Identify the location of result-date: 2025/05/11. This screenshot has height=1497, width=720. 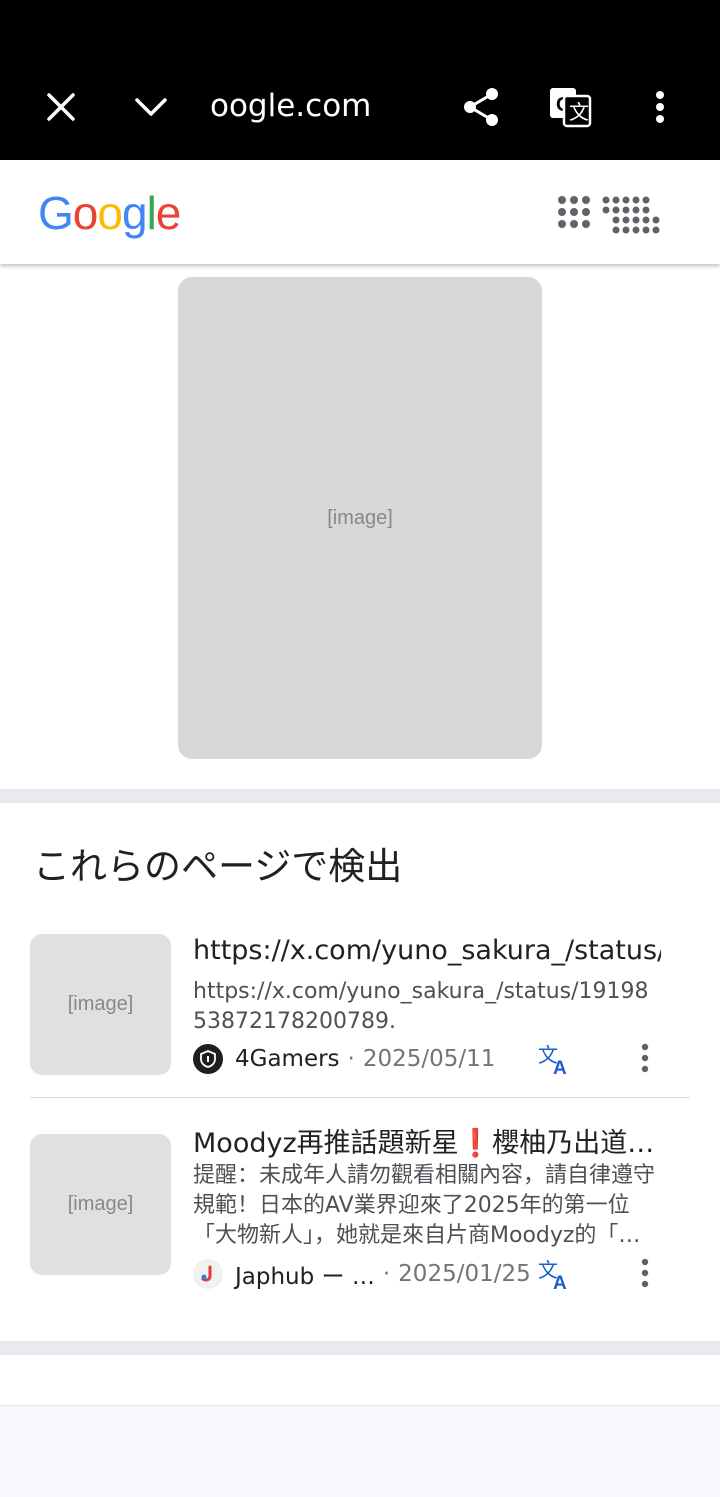
(429, 1059).